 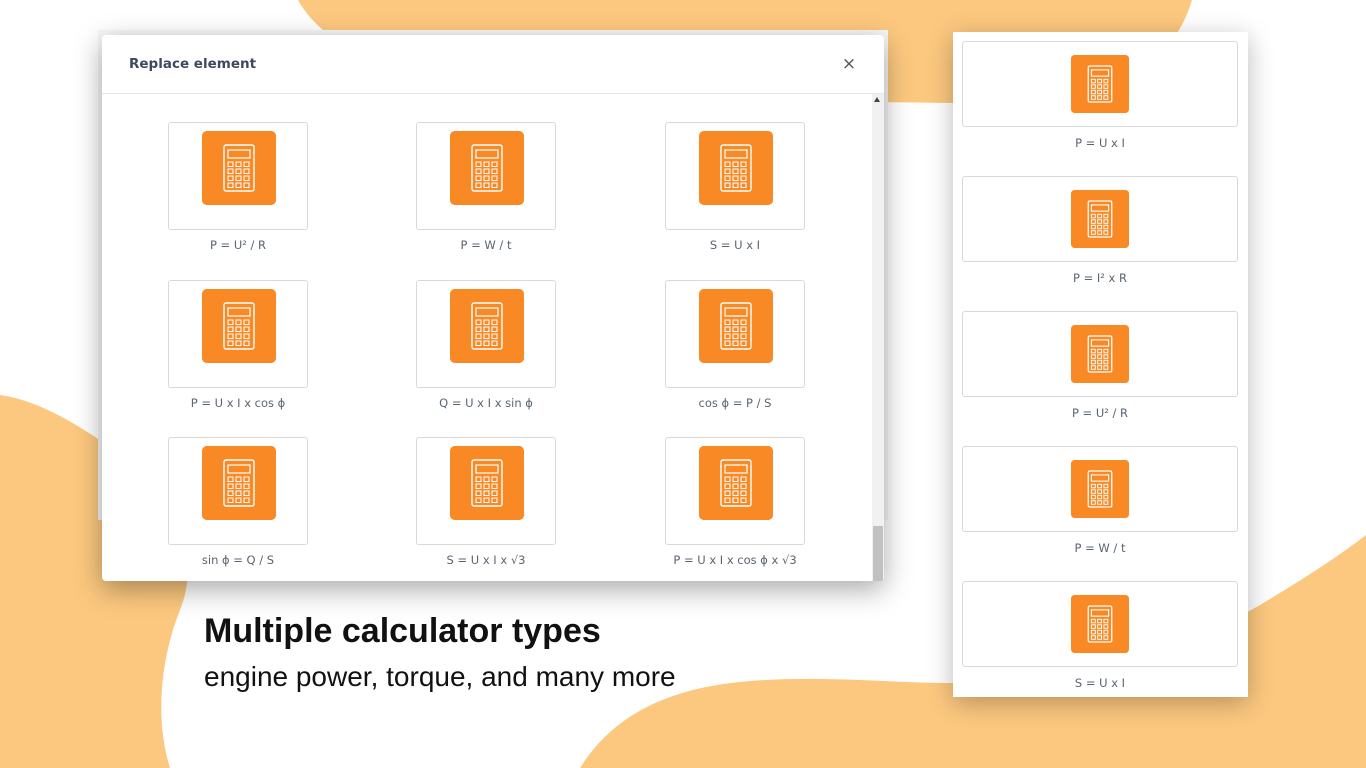 What do you see at coordinates (486, 560) in the screenshot?
I see `element-tile-label: S = U x I x √3` at bounding box center [486, 560].